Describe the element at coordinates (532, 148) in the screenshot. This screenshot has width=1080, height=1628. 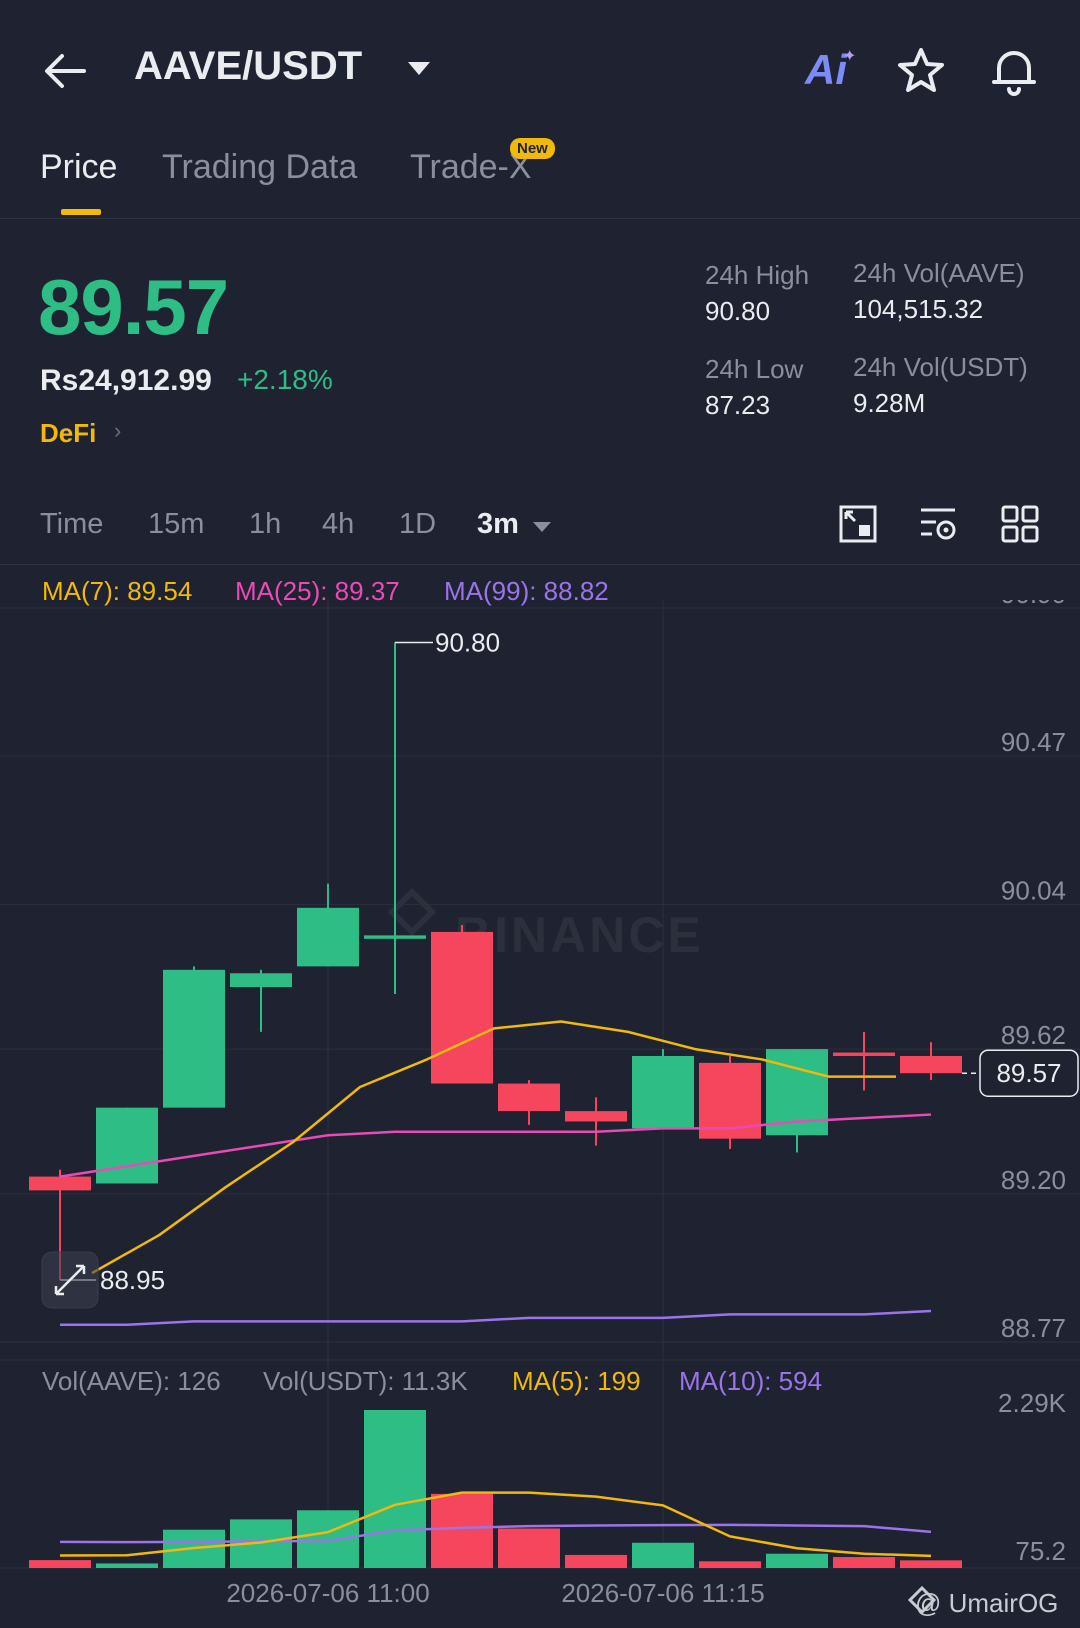
I see `new-badge: New` at that location.